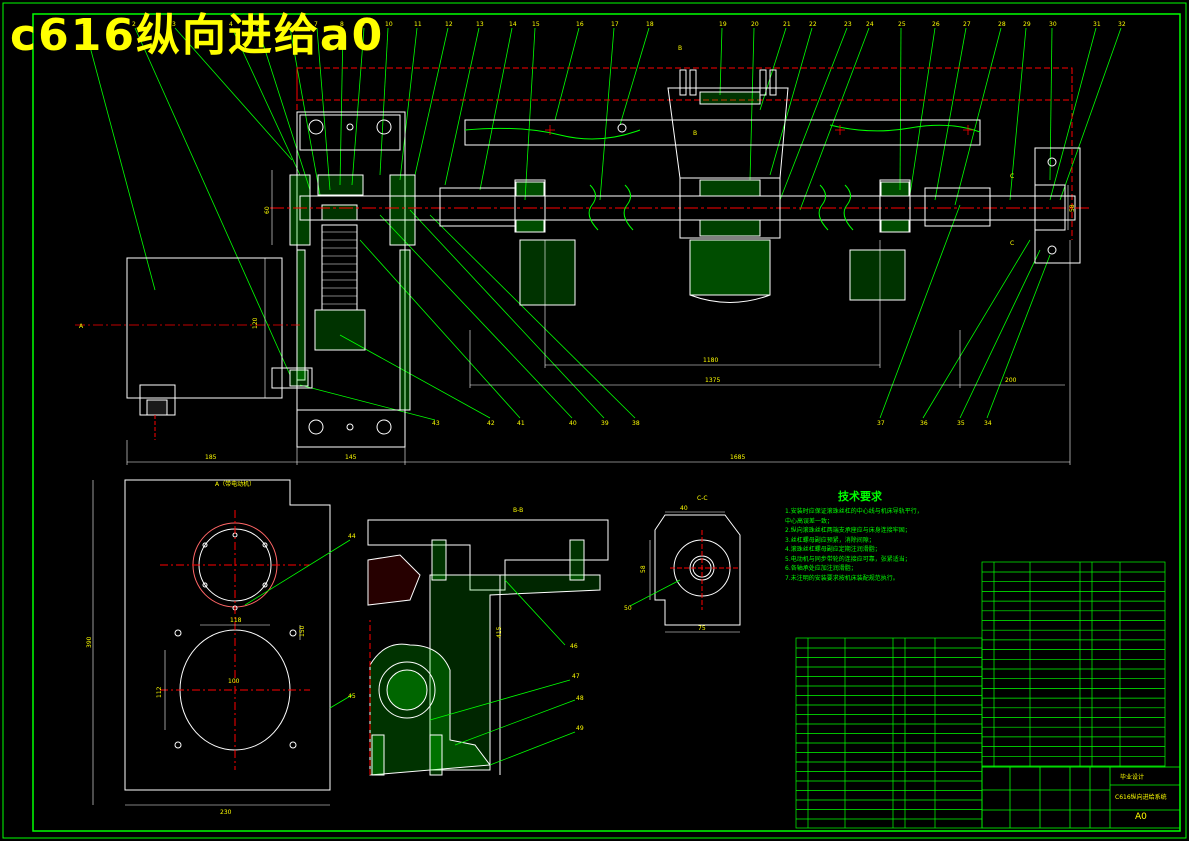 The image size is (1189, 841). I want to click on tech-item: 7.未注明的安装要求按机床装配规范执行。, so click(842, 578).